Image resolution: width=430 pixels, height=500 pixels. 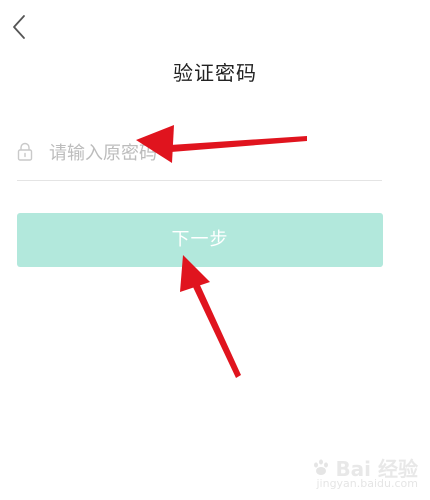 I want to click on arrow-to-next-button-icon, so click(x=210, y=316).